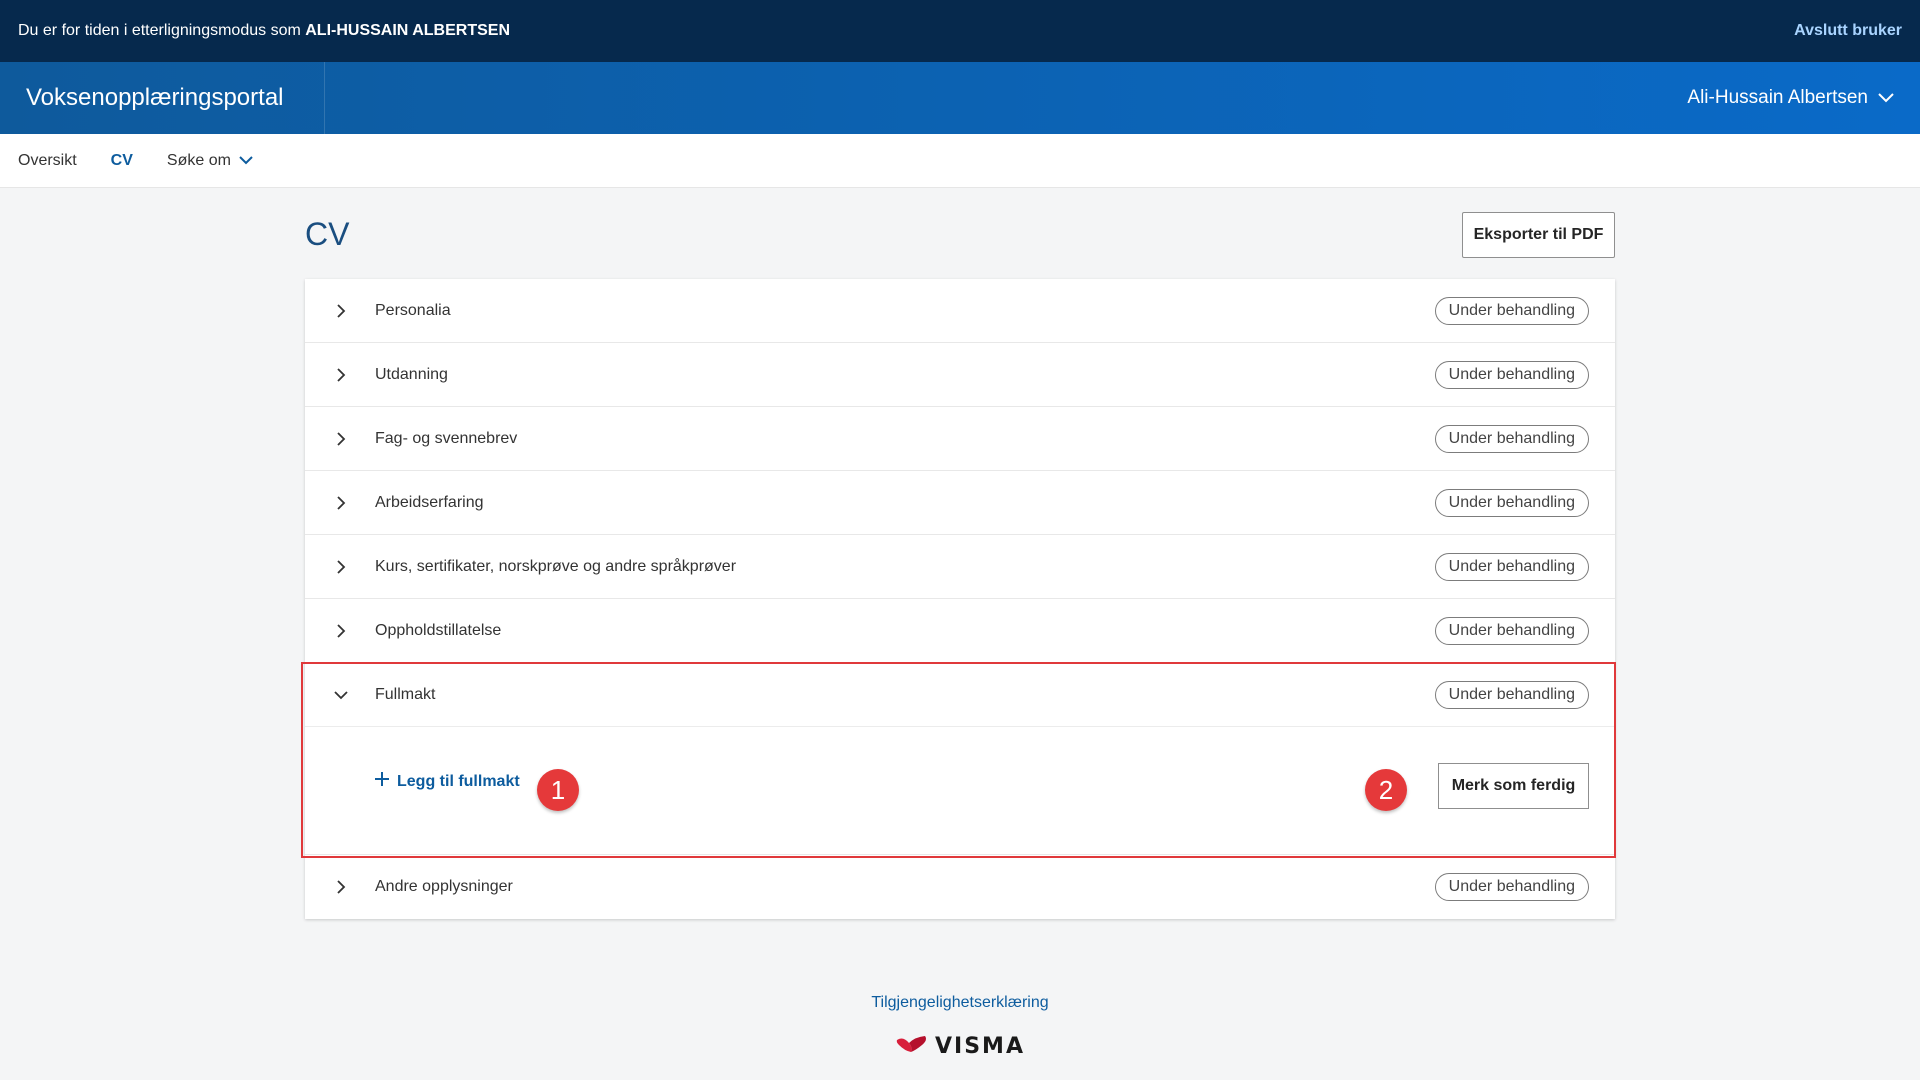 The height and width of the screenshot is (1080, 1920). I want to click on fullmakt-body: Legg til fullmakt Merk som ferdig, so click(960, 790).